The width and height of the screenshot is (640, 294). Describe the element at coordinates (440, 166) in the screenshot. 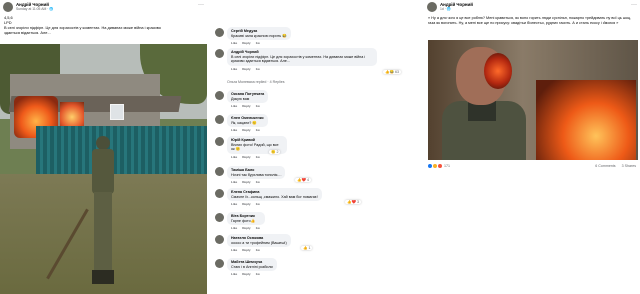

I see `angry-reaction-icon` at that location.